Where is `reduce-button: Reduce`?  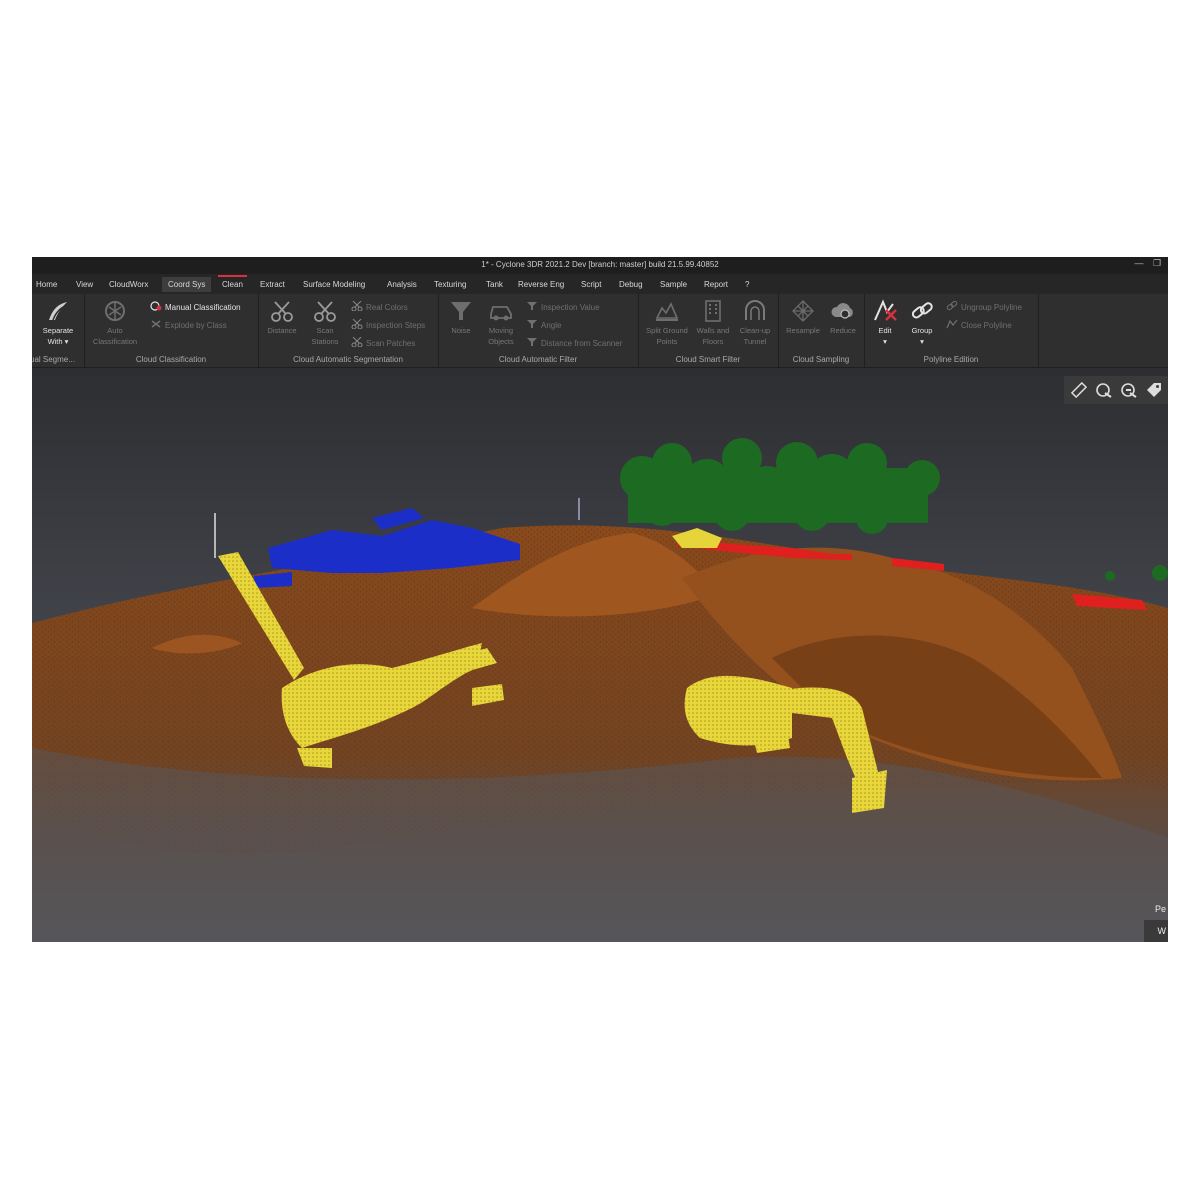
reduce-button: Reduce is located at coordinates (843, 316).